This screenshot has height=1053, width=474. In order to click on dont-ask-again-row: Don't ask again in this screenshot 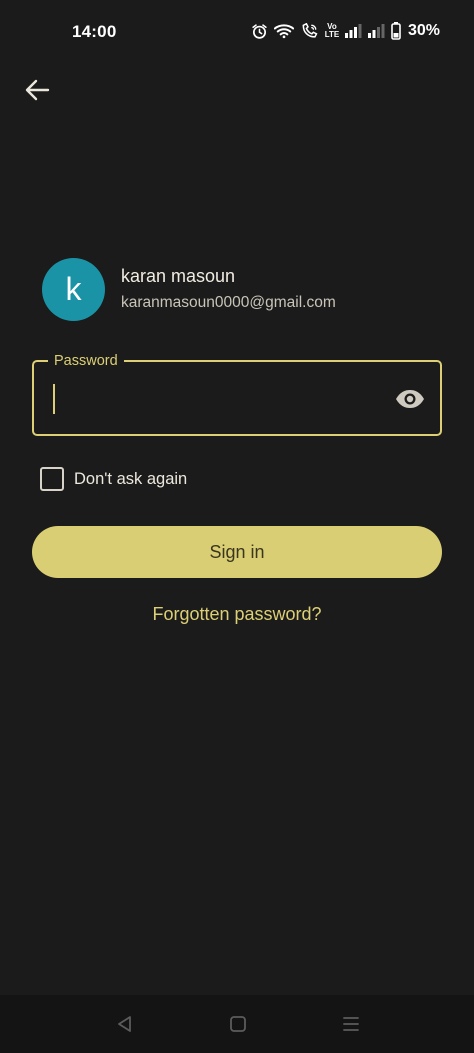, I will do `click(113, 479)`.